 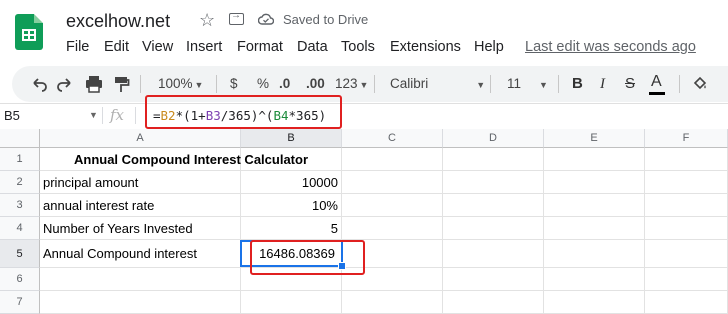 I want to click on row-header-7: 7, so click(x=20, y=302).